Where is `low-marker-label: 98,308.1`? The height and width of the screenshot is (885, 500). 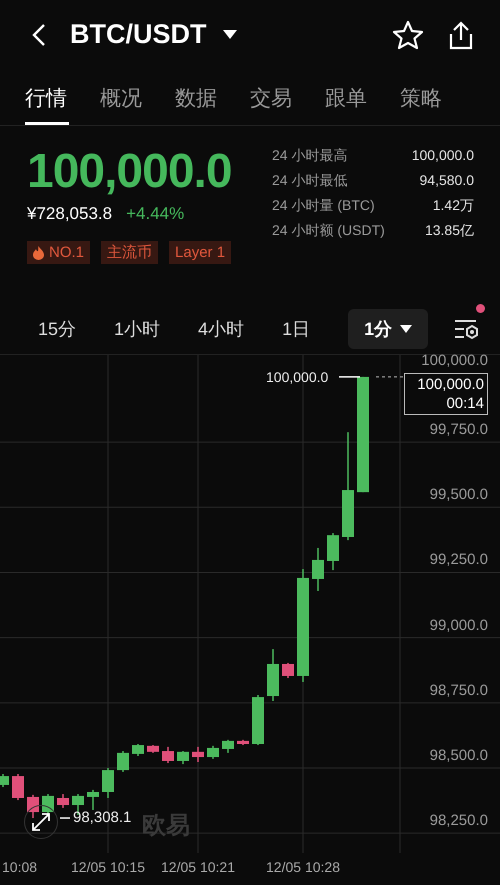 low-marker-label: 98,308.1 is located at coordinates (102, 818).